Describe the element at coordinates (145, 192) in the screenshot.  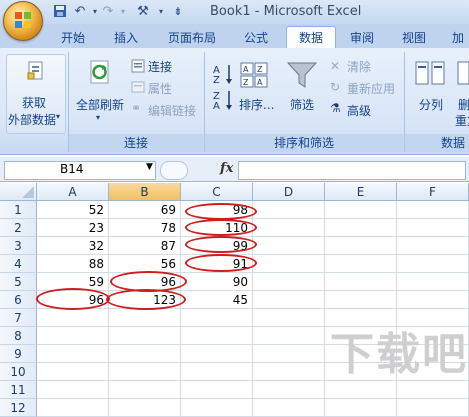
I see `column-header-b: B` at that location.